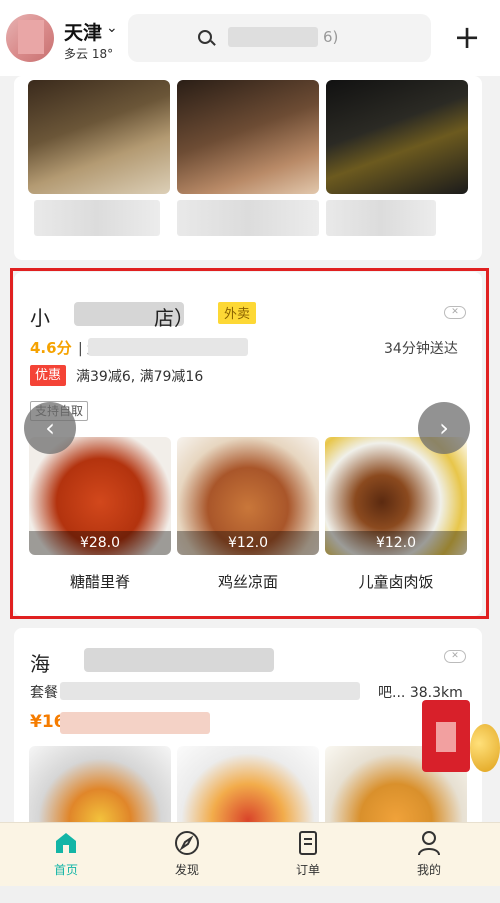 This screenshot has height=903, width=500. I want to click on shop-info: 套餐, so click(44, 693).